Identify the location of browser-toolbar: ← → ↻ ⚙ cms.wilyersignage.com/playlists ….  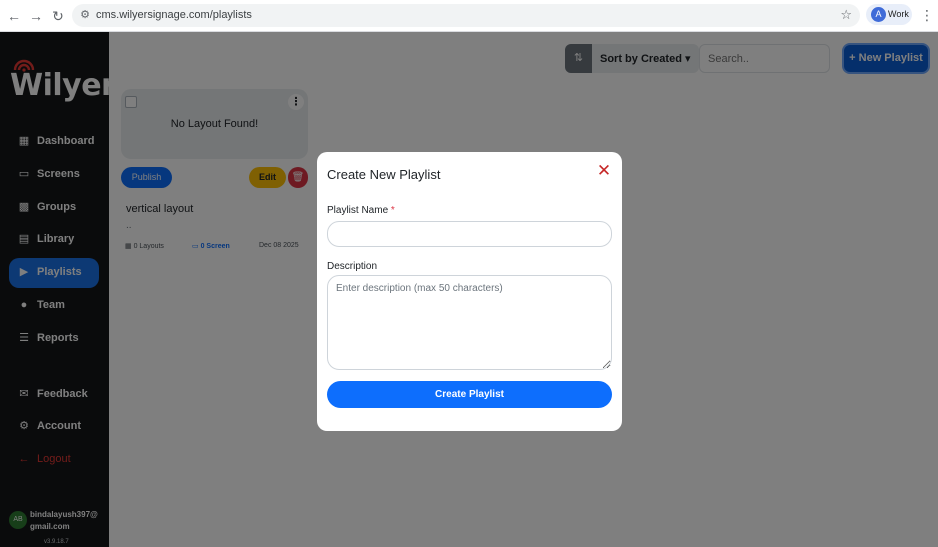
(469, 16).